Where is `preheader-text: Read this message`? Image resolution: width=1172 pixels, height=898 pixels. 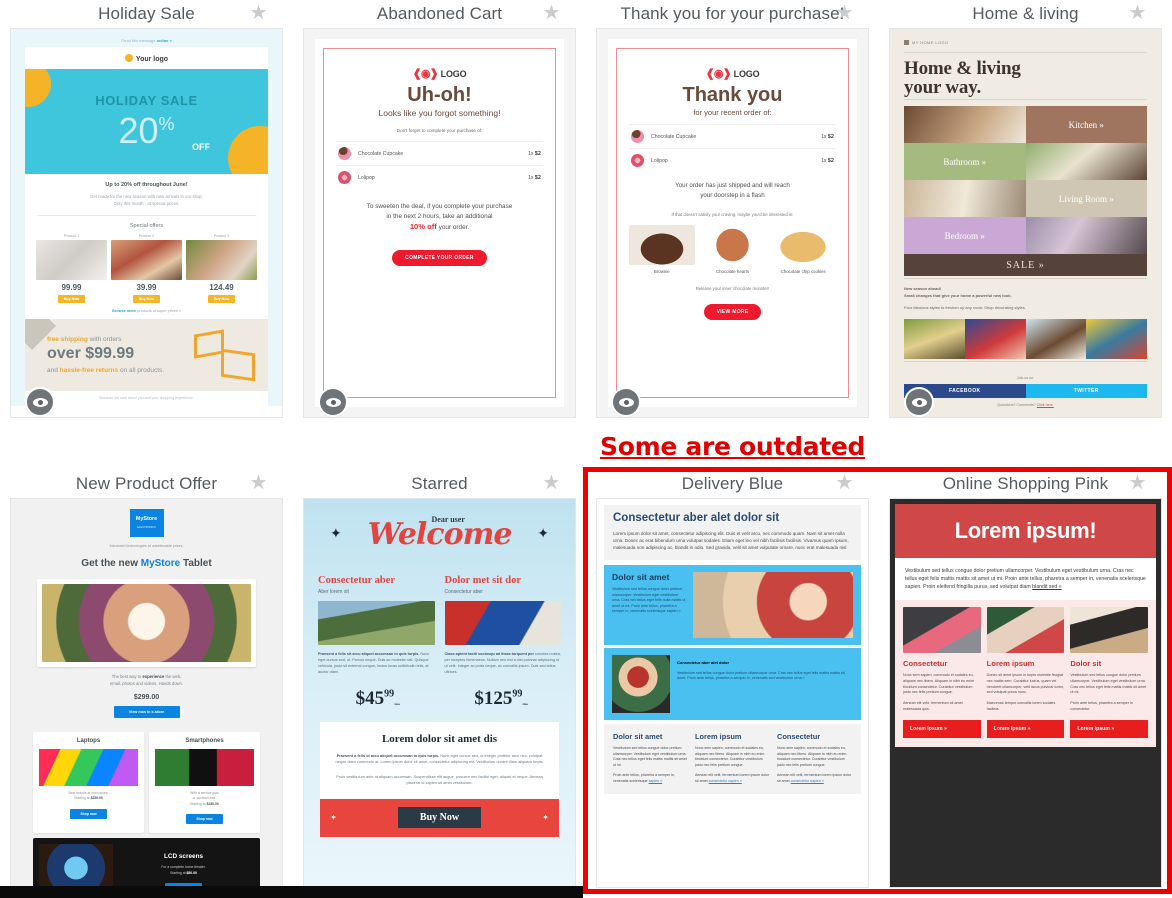 preheader-text: Read this message is located at coordinates (138, 40).